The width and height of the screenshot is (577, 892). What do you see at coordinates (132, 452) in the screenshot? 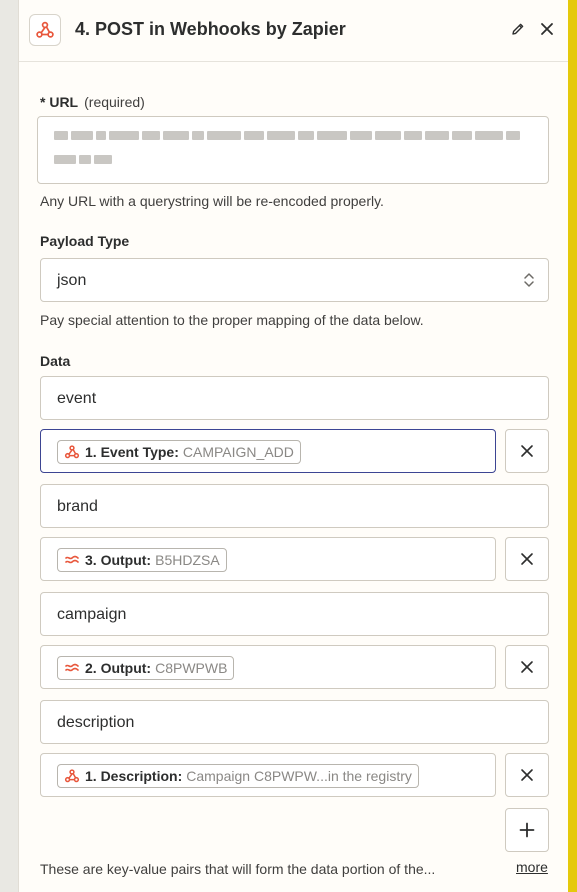
I see `pill-label: 1. Event Type:` at bounding box center [132, 452].